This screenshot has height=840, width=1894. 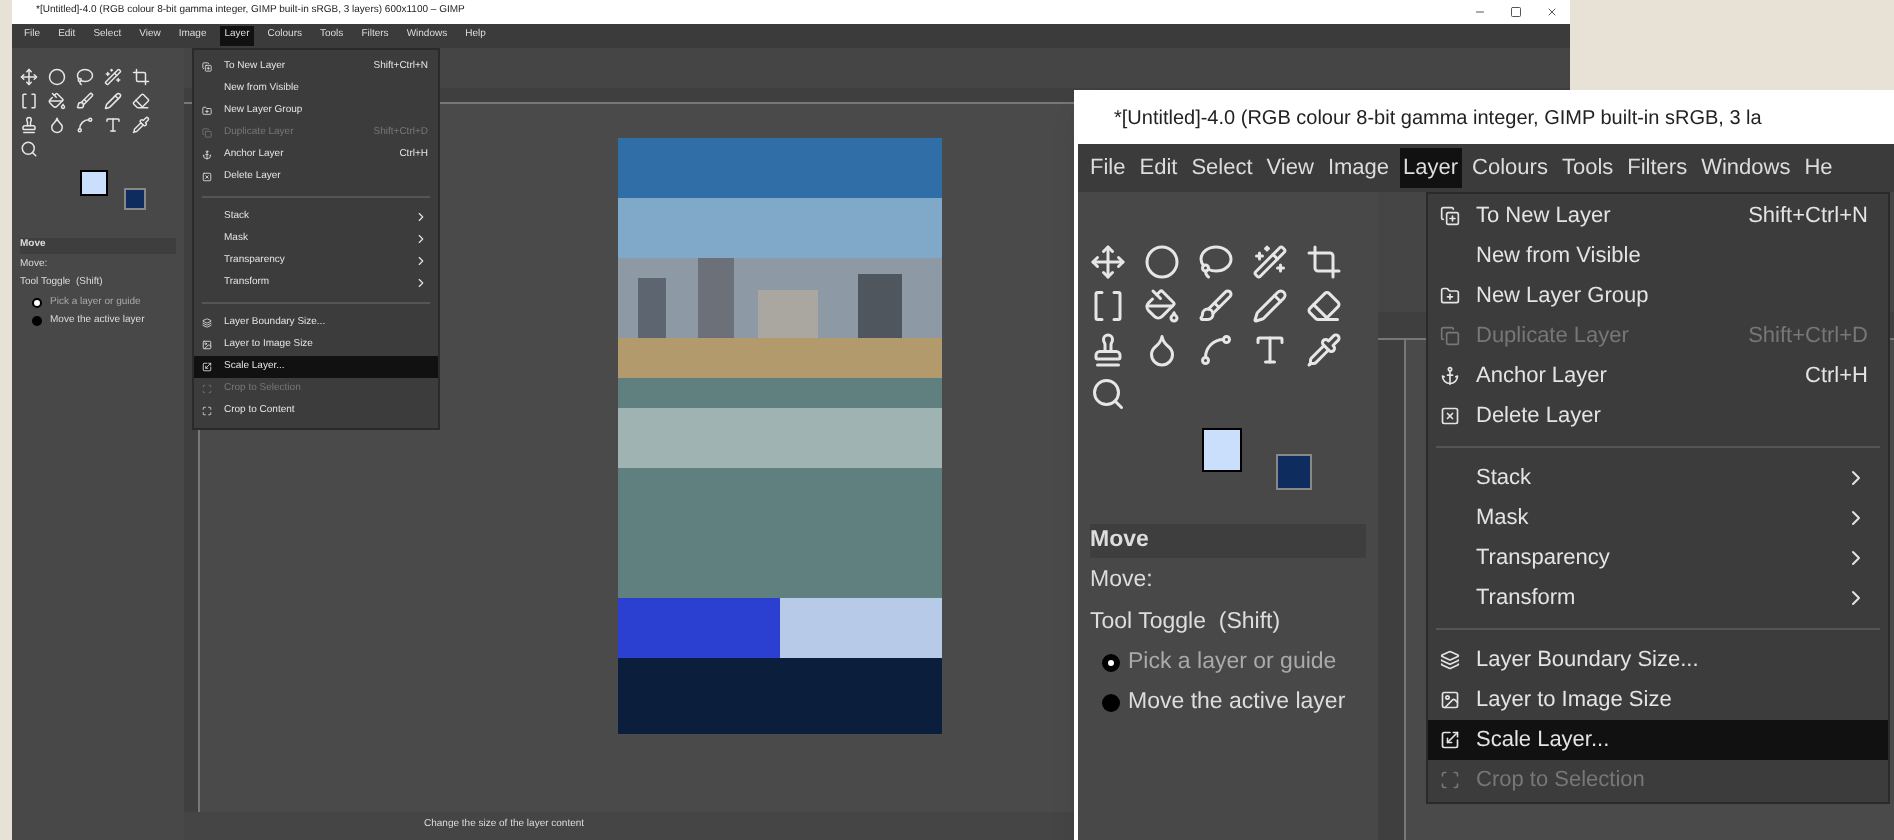 I want to click on menu-item: Transform, so click(x=1658, y=598).